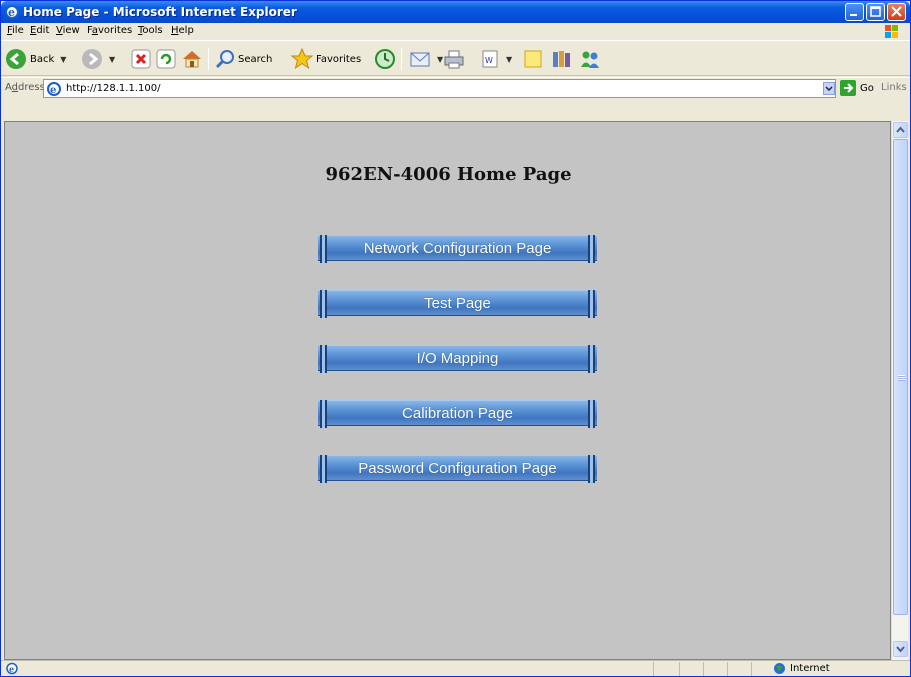 This screenshot has height=677, width=911. I want to click on history-button, so click(385, 59).